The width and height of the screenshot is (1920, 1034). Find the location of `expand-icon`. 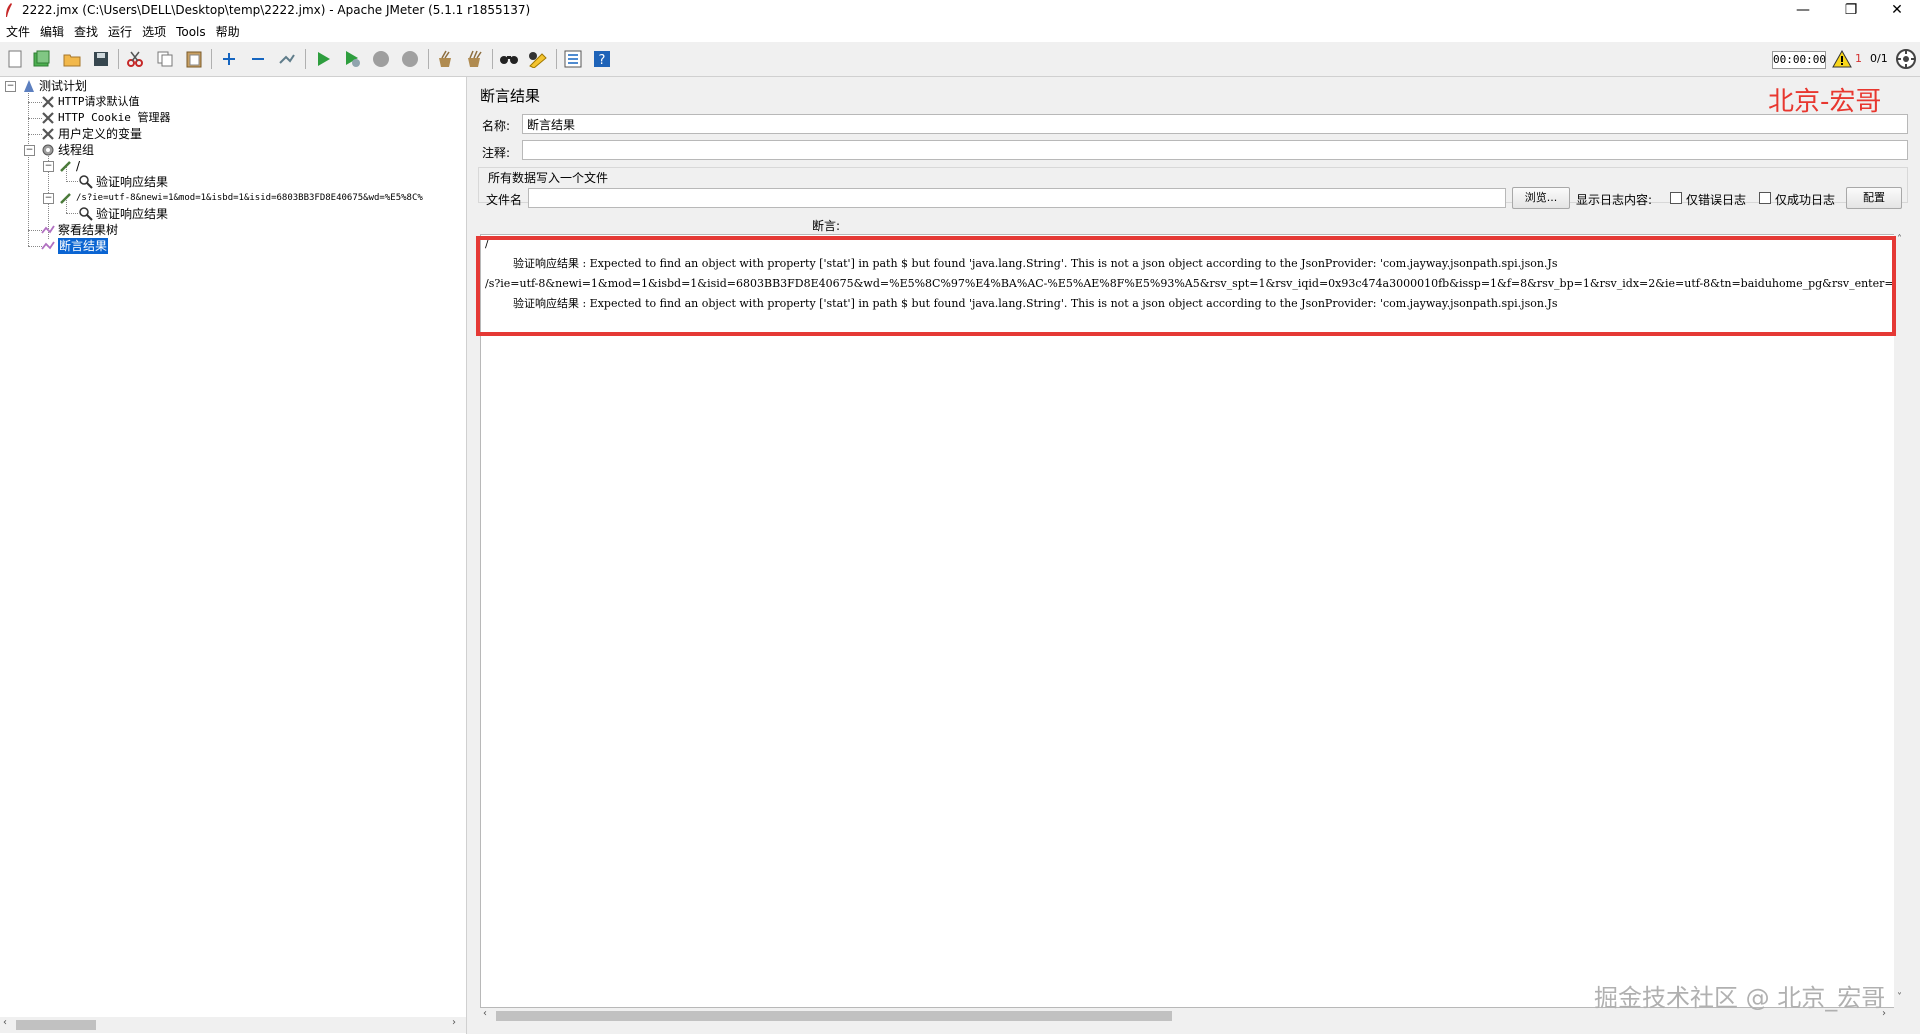

expand-icon is located at coordinates (229, 59).